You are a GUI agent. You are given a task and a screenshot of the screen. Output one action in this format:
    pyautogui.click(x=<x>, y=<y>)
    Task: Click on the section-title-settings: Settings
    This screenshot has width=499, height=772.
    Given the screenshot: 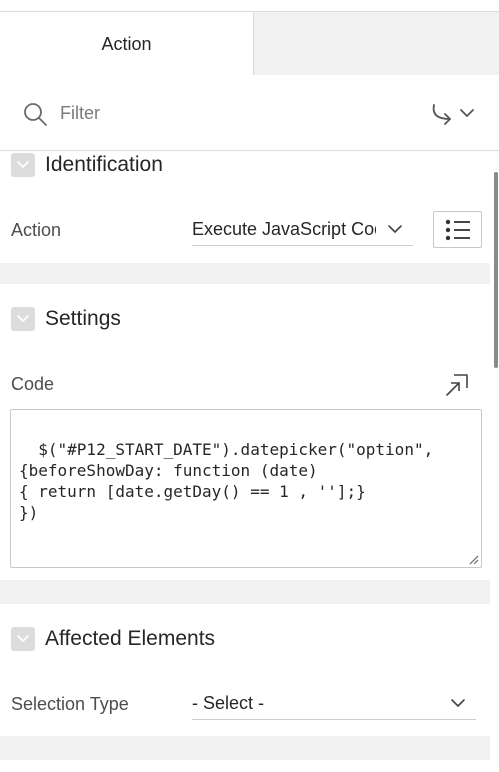 What is the action you would take?
    pyautogui.click(x=83, y=318)
    